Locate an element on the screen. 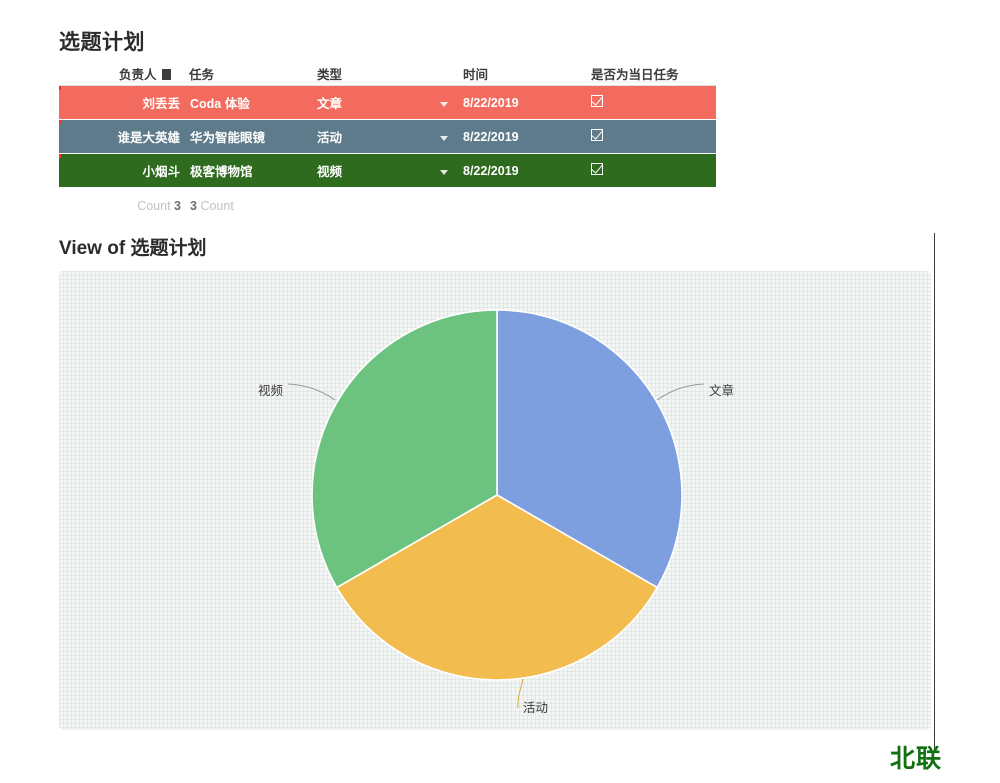 Image resolution: width=1000 pixels, height=783 pixels. column-header-type: 类型 is located at coordinates (390, 73).